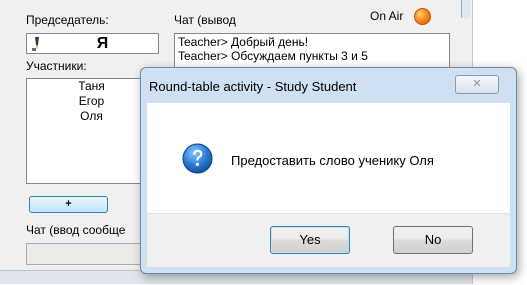 The height and width of the screenshot is (285, 527). Describe the element at coordinates (332, 160) in the screenshot. I see `dialog-message: Предоставить слово ученику Оля` at that location.